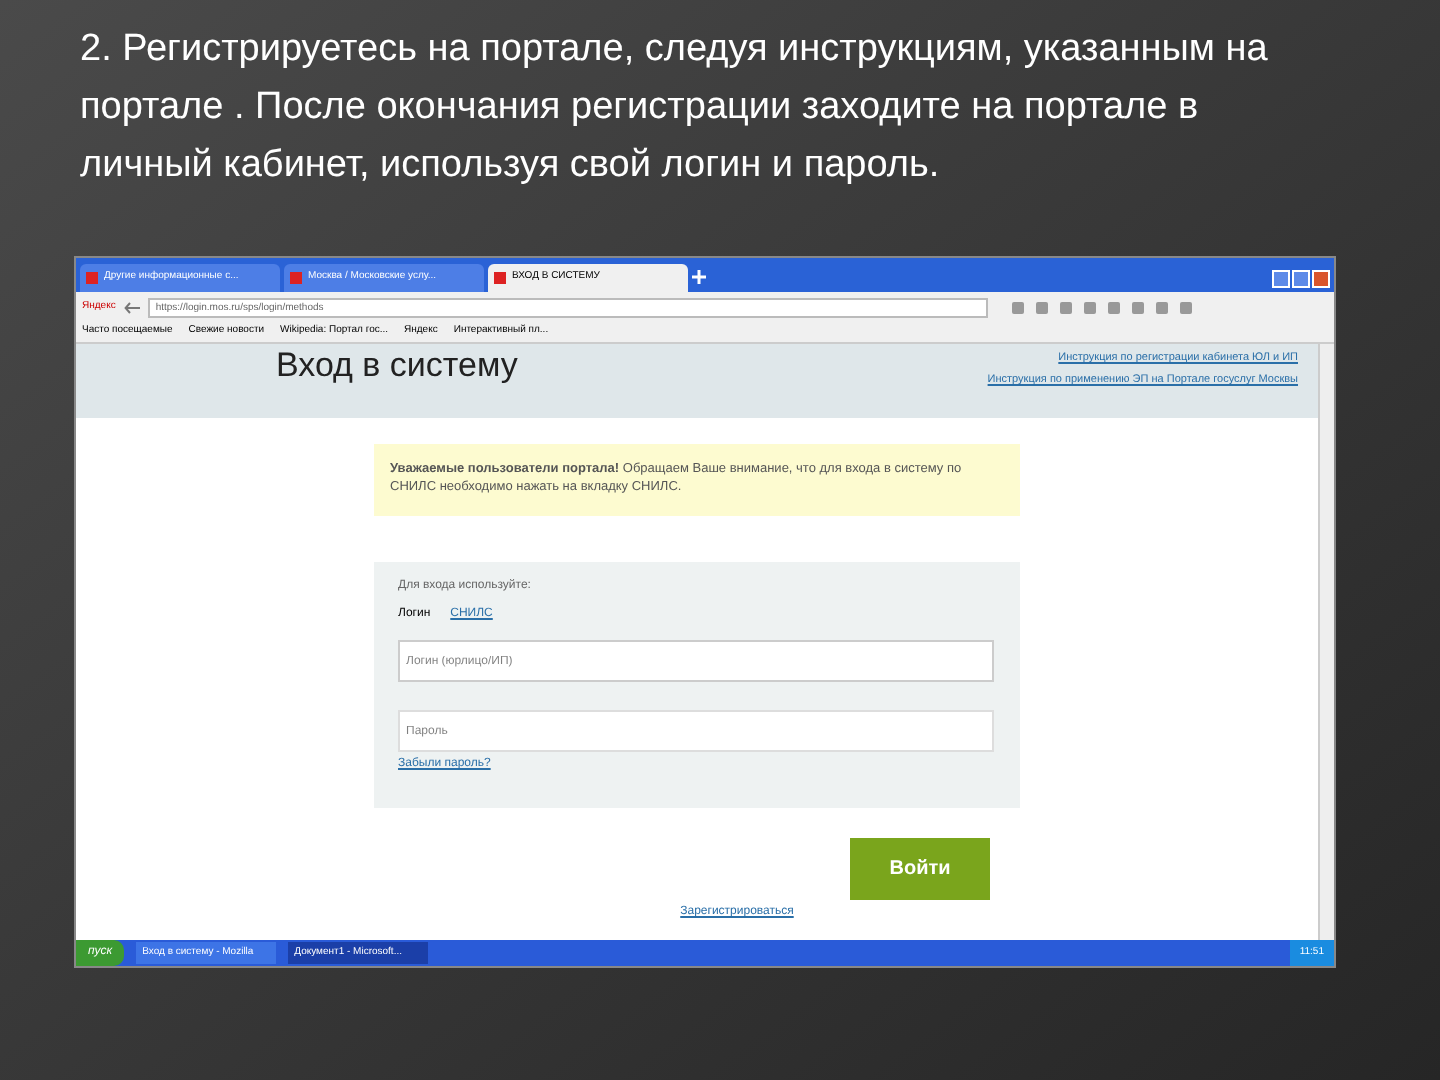 This screenshot has width=1440, height=1080. What do you see at coordinates (131, 307) in the screenshot?
I see `back-icon` at bounding box center [131, 307].